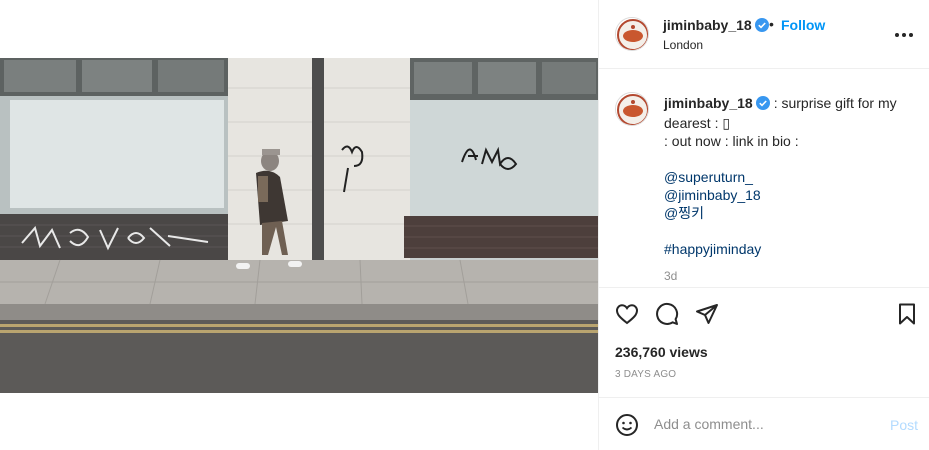 The width and height of the screenshot is (929, 450). I want to click on view-count: 236,760 views, so click(661, 352).